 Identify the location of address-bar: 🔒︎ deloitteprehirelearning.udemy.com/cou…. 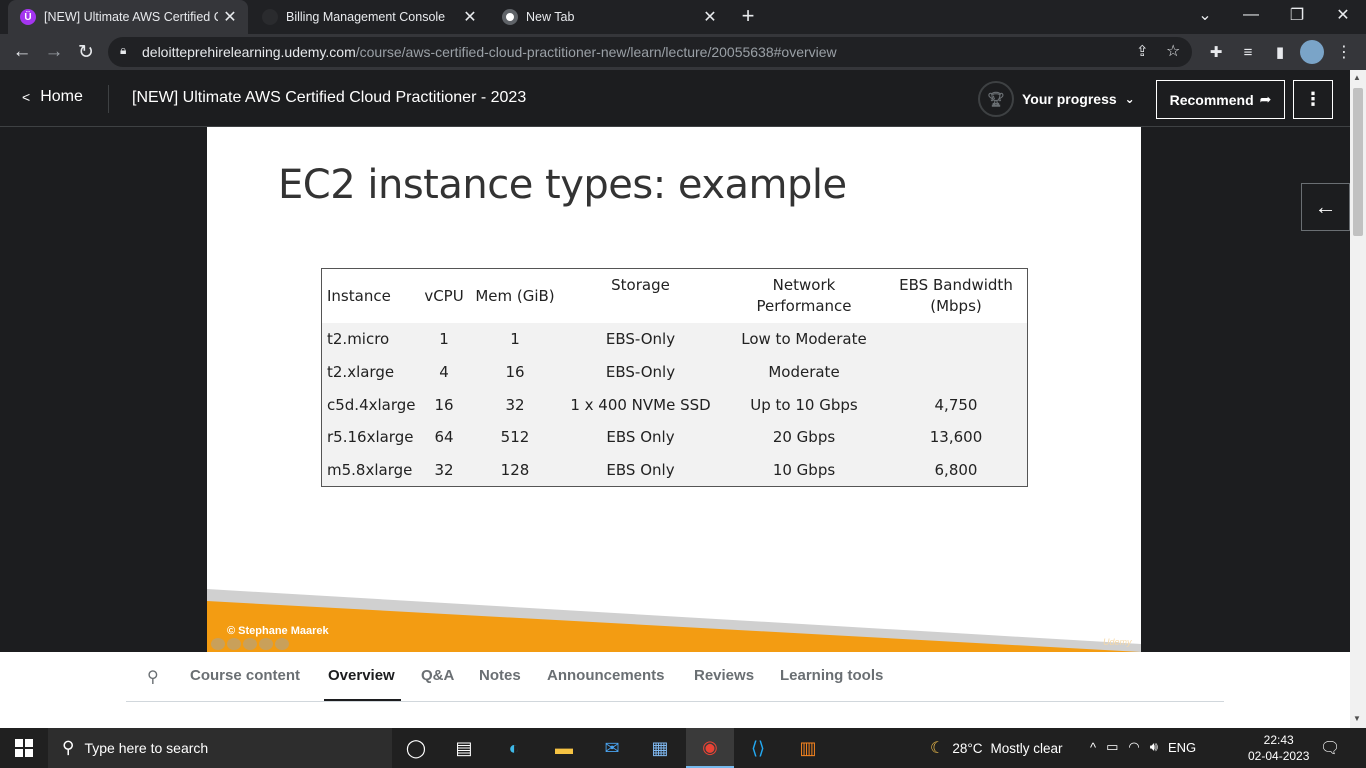
(650, 52).